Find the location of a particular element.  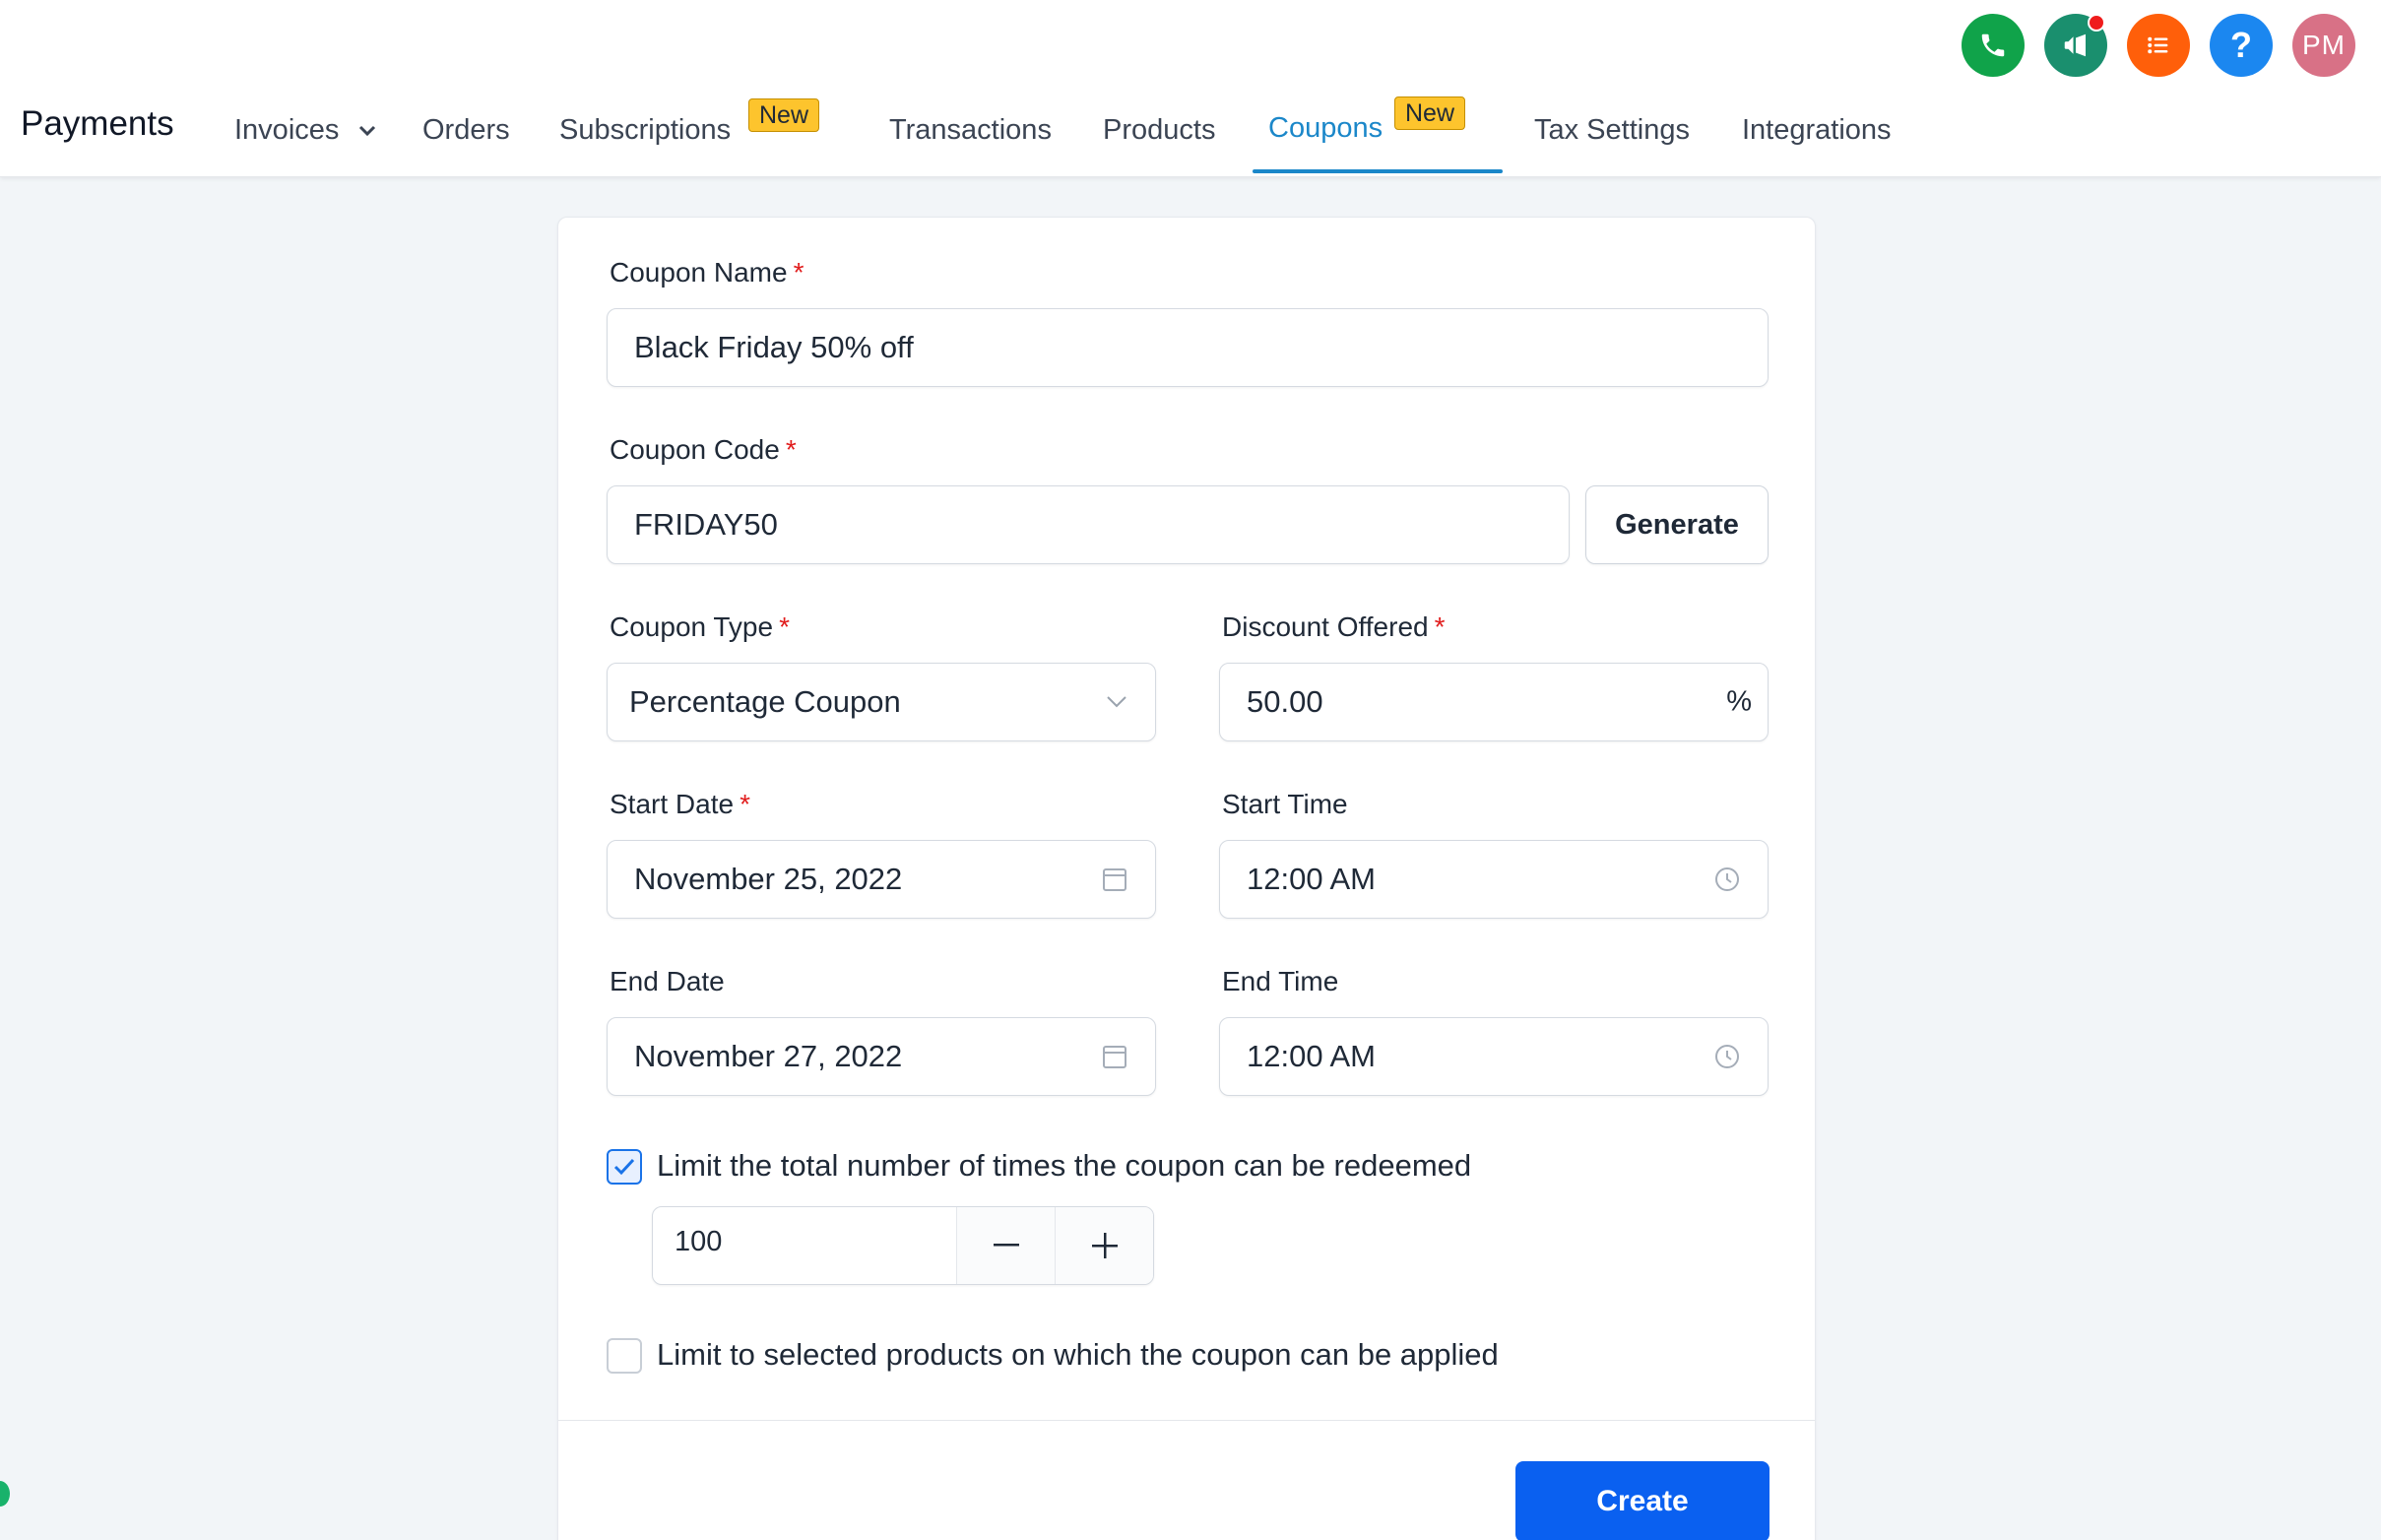

limit-products-checkbox is located at coordinates (624, 1356).